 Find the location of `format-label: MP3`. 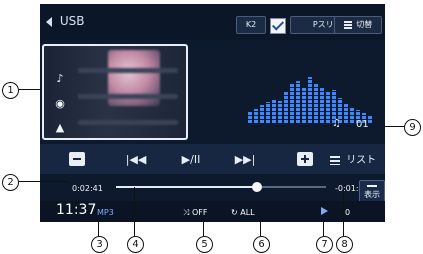

format-label: MP3 is located at coordinates (105, 212).